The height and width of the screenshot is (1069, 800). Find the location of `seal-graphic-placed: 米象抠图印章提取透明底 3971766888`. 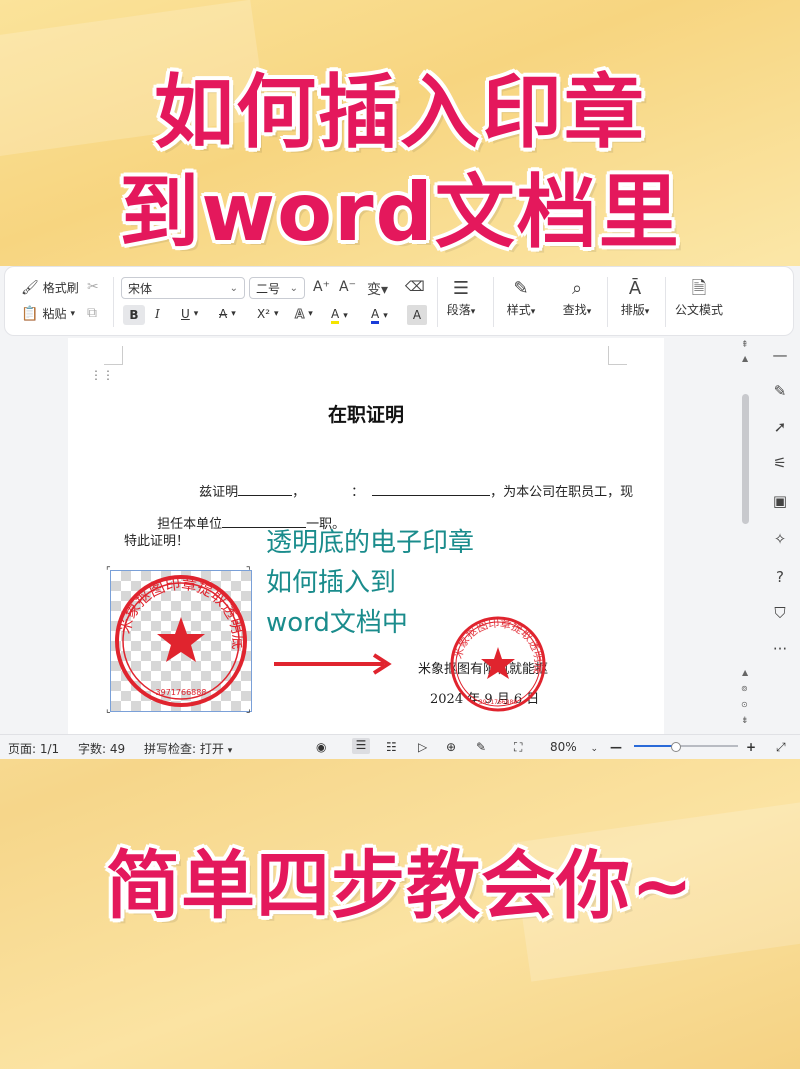

seal-graphic-placed: 米象抠图印章提取透明底 3971766888 is located at coordinates (498, 664).